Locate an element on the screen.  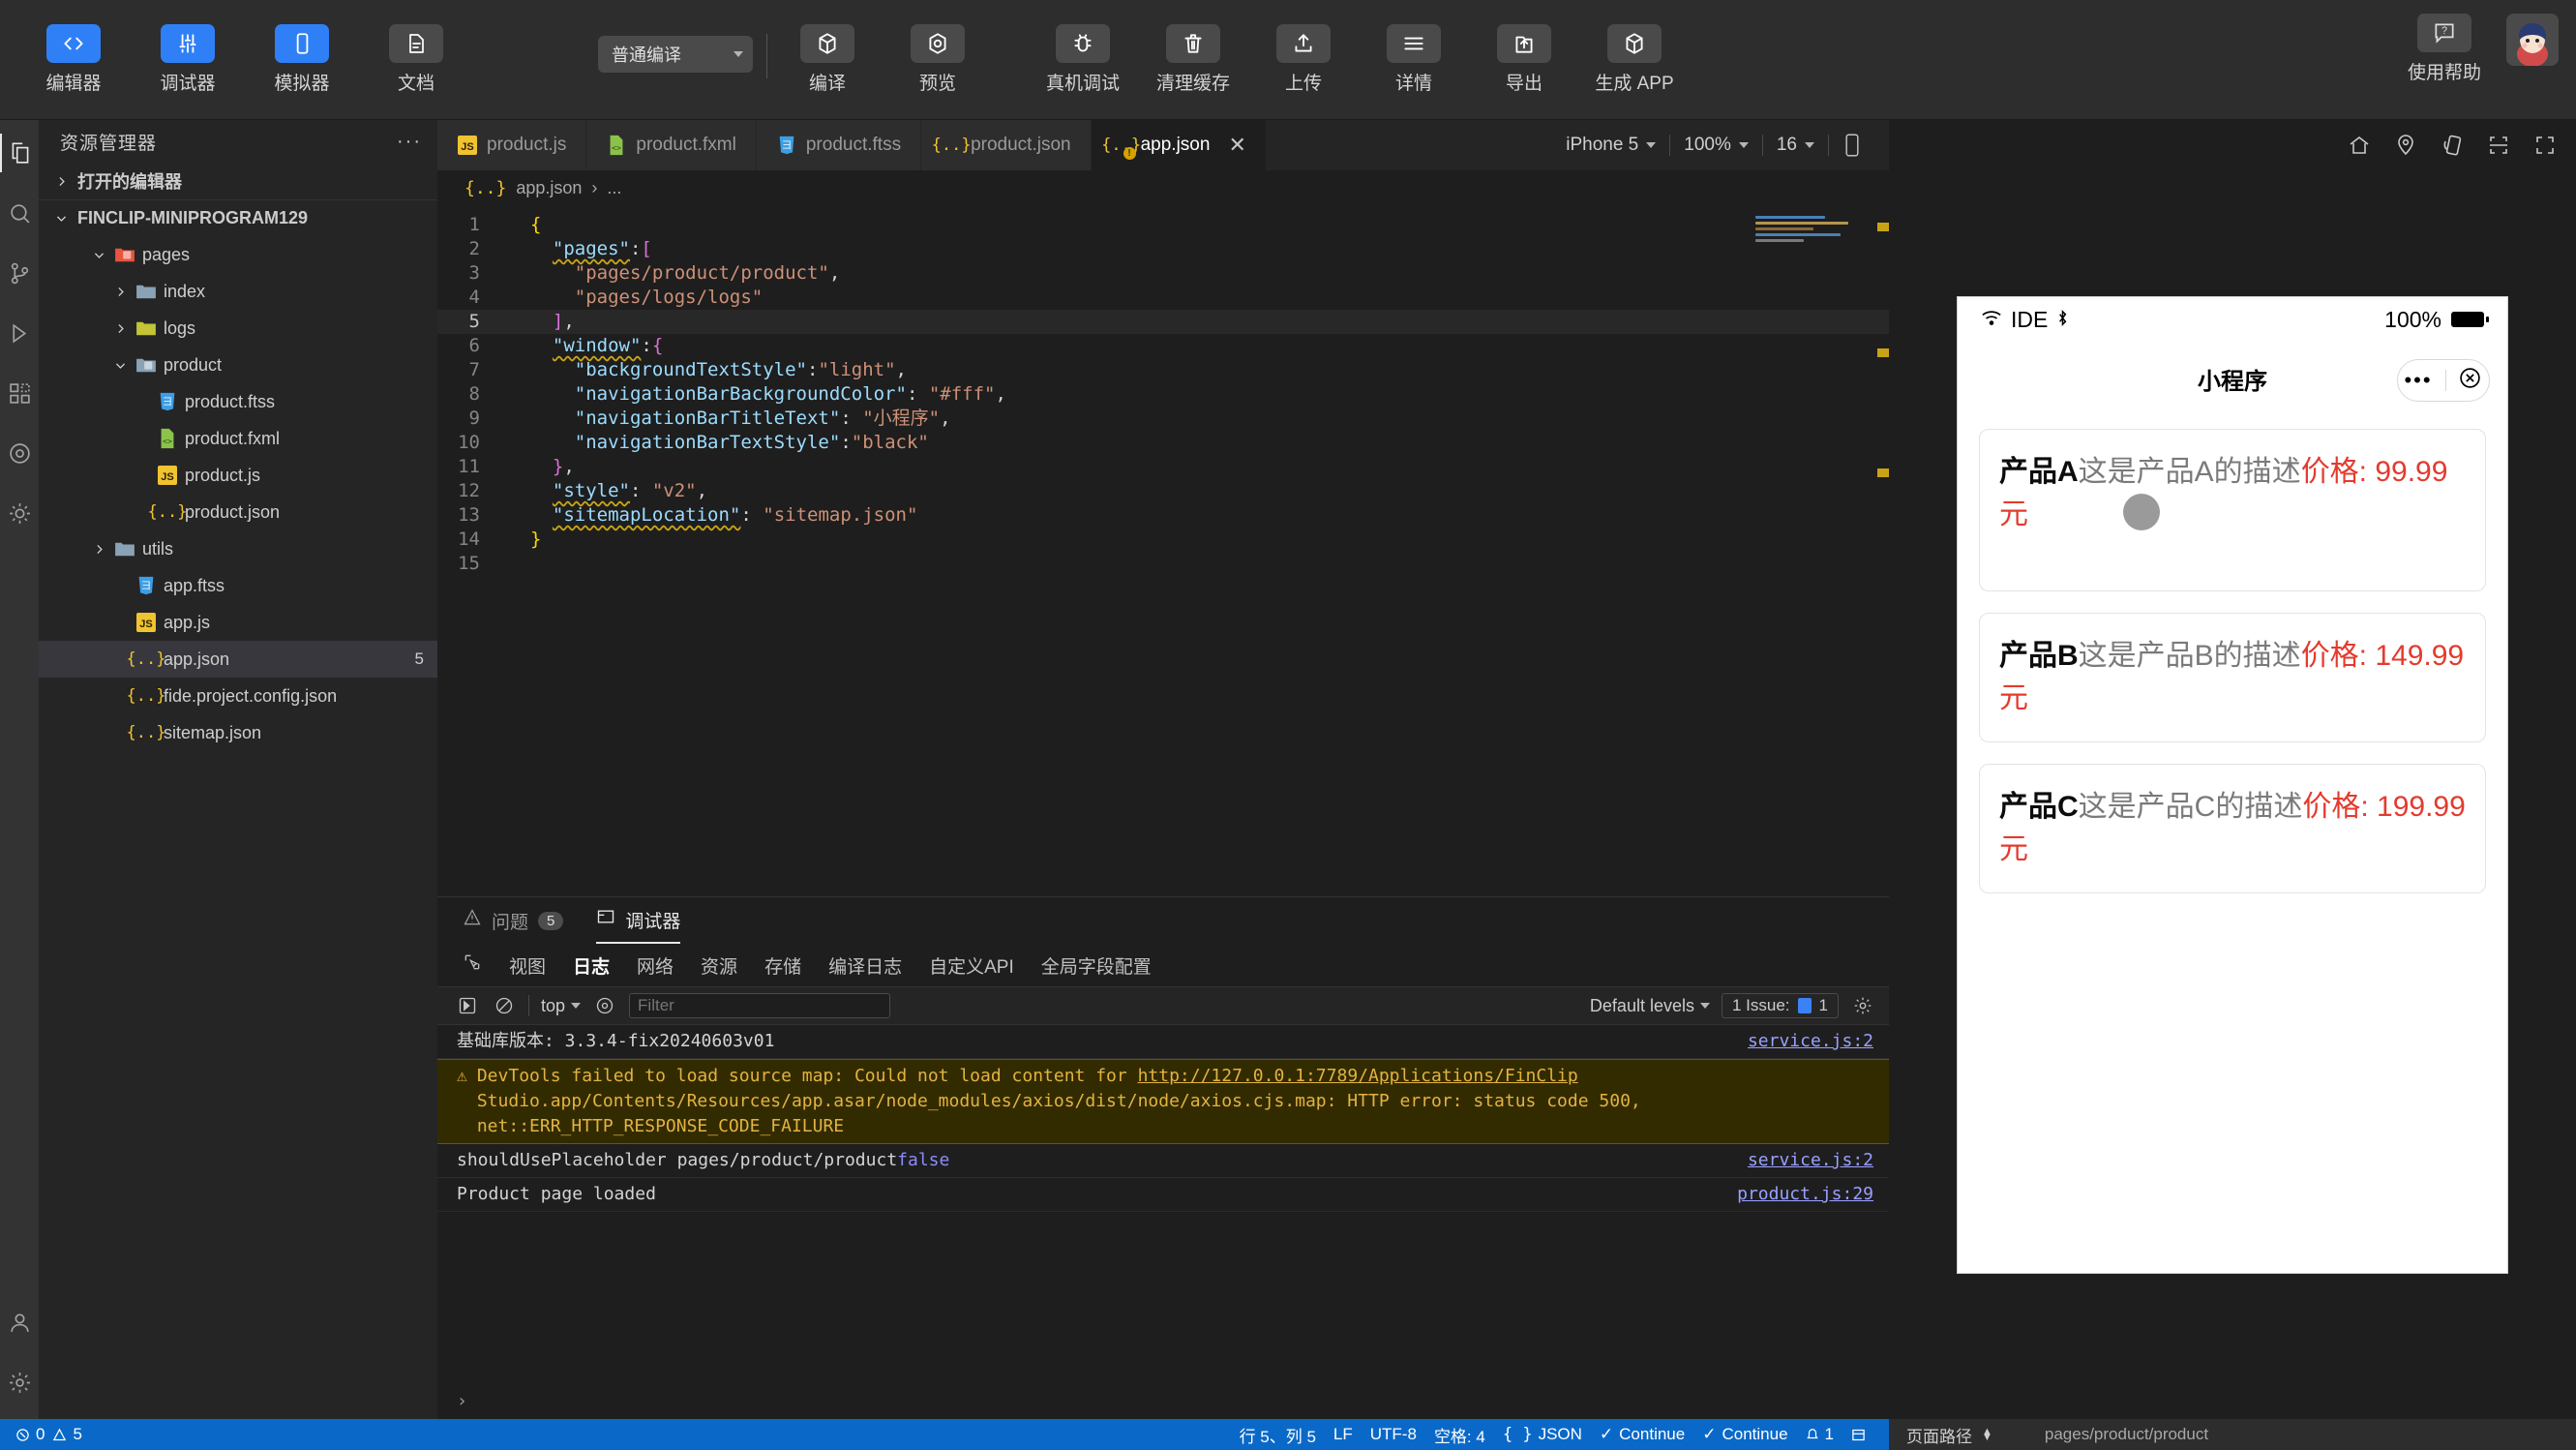
minimap is located at coordinates (1813, 242).